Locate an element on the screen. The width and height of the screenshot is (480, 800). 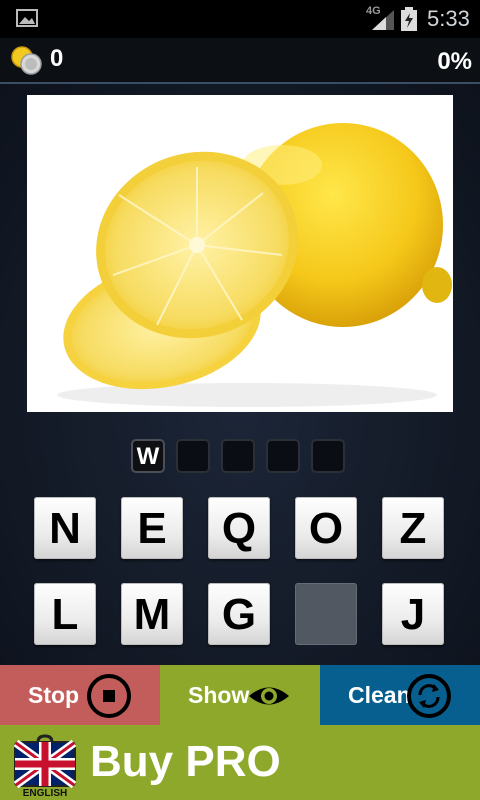
show-button: Show is located at coordinates (240, 695).